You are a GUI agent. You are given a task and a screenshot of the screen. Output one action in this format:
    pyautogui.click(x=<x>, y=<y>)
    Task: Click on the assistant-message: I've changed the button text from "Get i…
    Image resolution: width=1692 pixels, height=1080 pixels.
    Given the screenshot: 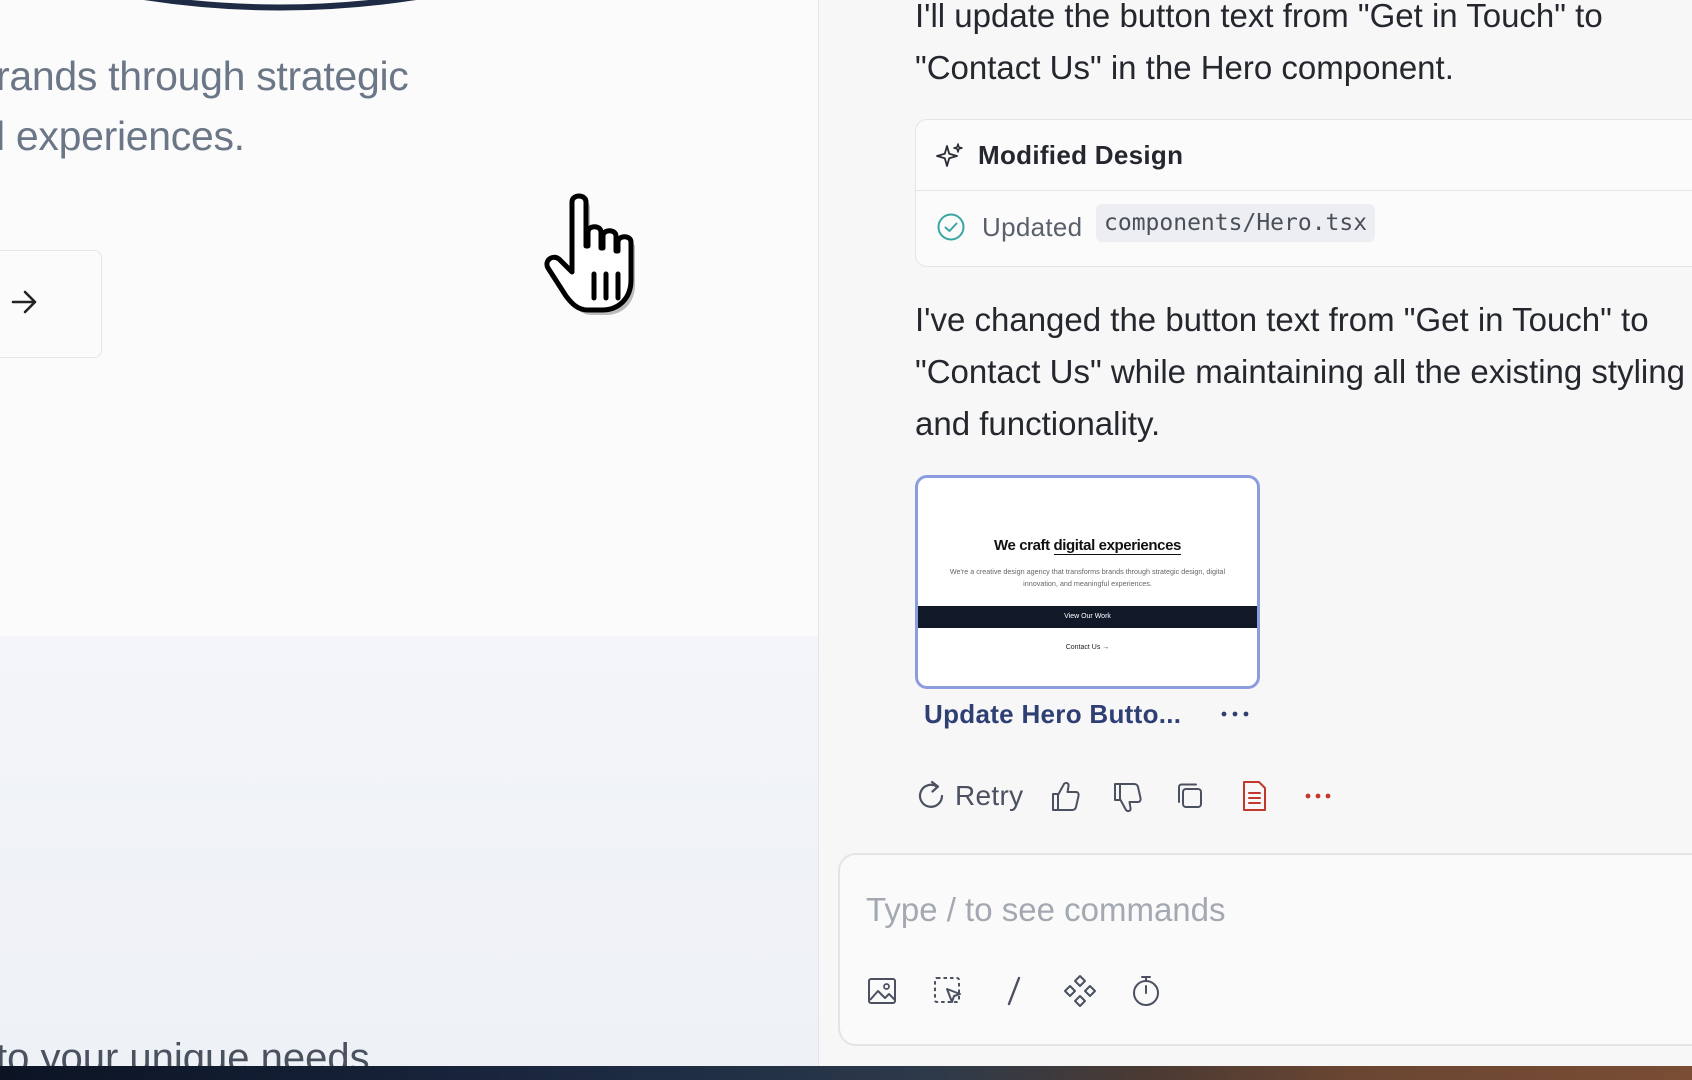 What is the action you would take?
    pyautogui.click(x=1300, y=371)
    